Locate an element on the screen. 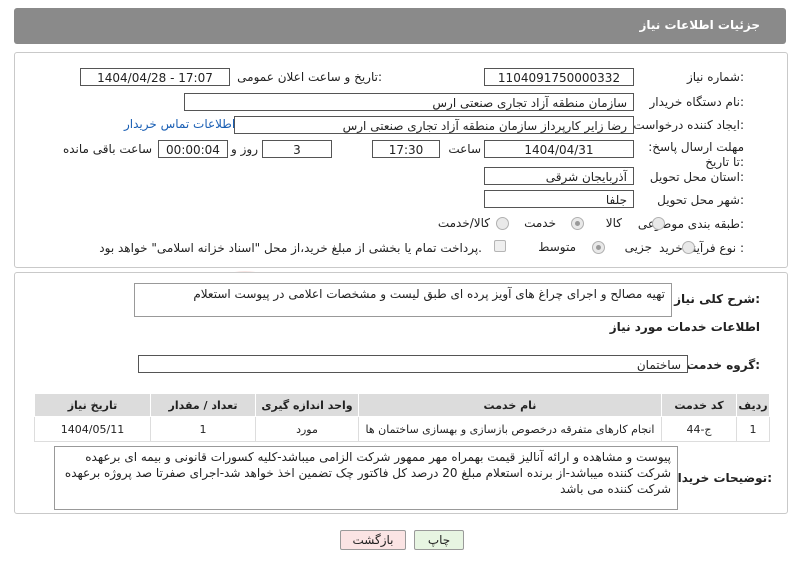 The height and width of the screenshot is (566, 788). deadline-time-field: 17:30 is located at coordinates (406, 149).